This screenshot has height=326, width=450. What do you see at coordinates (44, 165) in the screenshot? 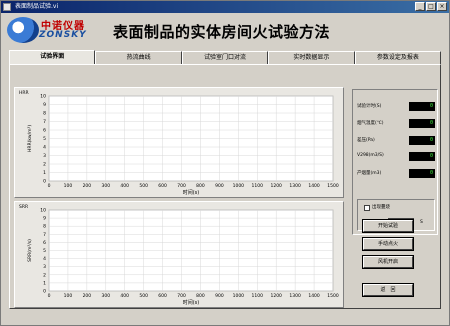
I see `y-tick-label: 2` at bounding box center [44, 165].